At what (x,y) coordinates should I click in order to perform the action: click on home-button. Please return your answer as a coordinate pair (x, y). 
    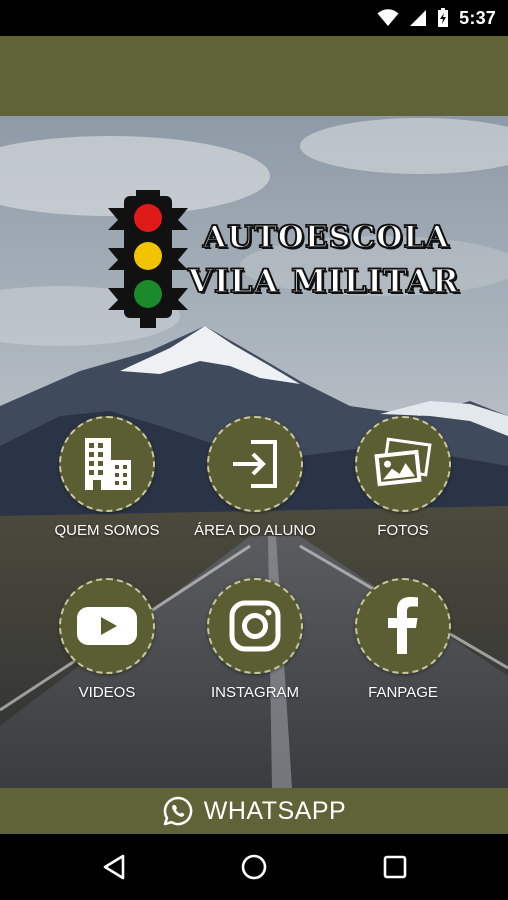
    Looking at the image, I should click on (254, 867).